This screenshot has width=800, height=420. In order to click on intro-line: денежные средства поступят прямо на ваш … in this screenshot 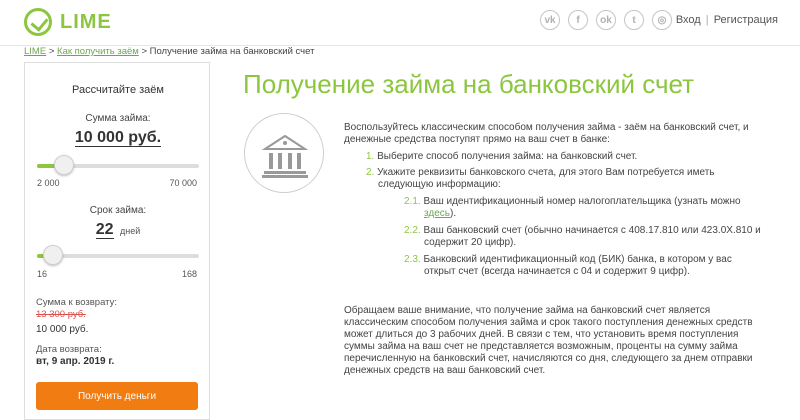, I will do `click(477, 139)`.